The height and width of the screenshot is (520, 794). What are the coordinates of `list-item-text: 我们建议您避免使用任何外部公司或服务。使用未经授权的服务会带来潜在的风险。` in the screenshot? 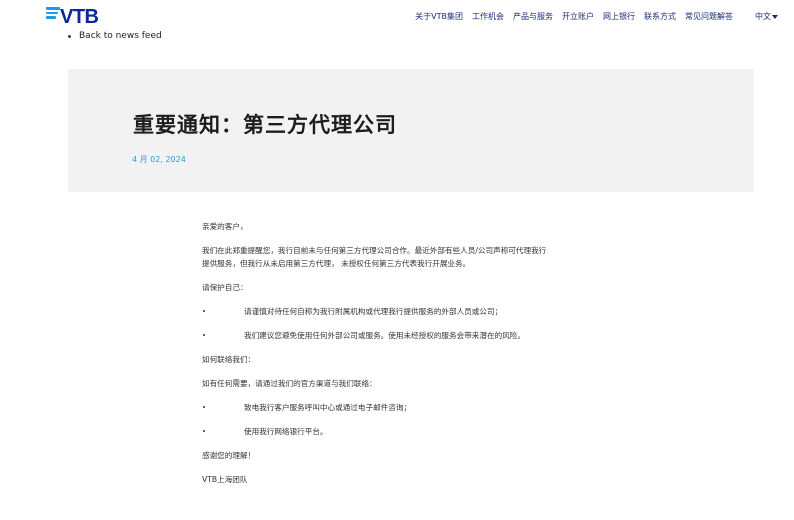 It's located at (384, 335).